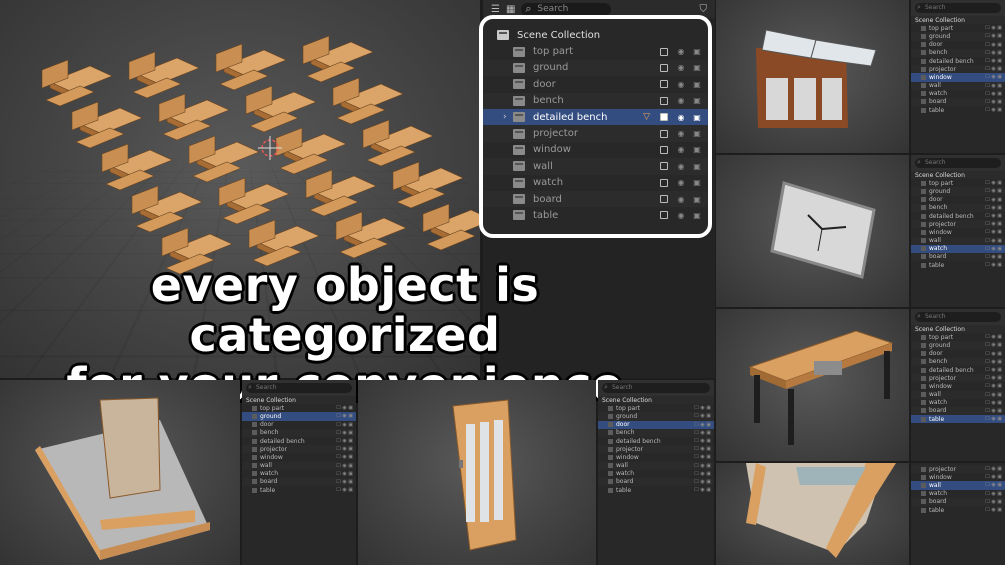 The height and width of the screenshot is (565, 1005). What do you see at coordinates (595, 215) in the screenshot?
I see `outliner-item: table ◉ ▣` at bounding box center [595, 215].